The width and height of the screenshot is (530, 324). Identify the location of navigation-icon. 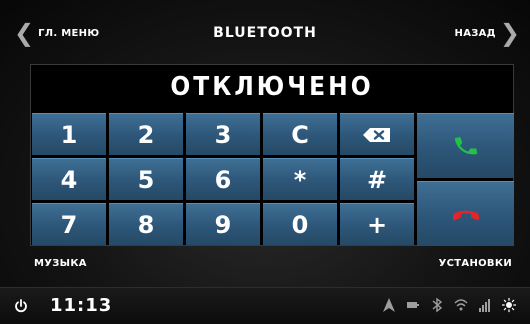
(389, 305).